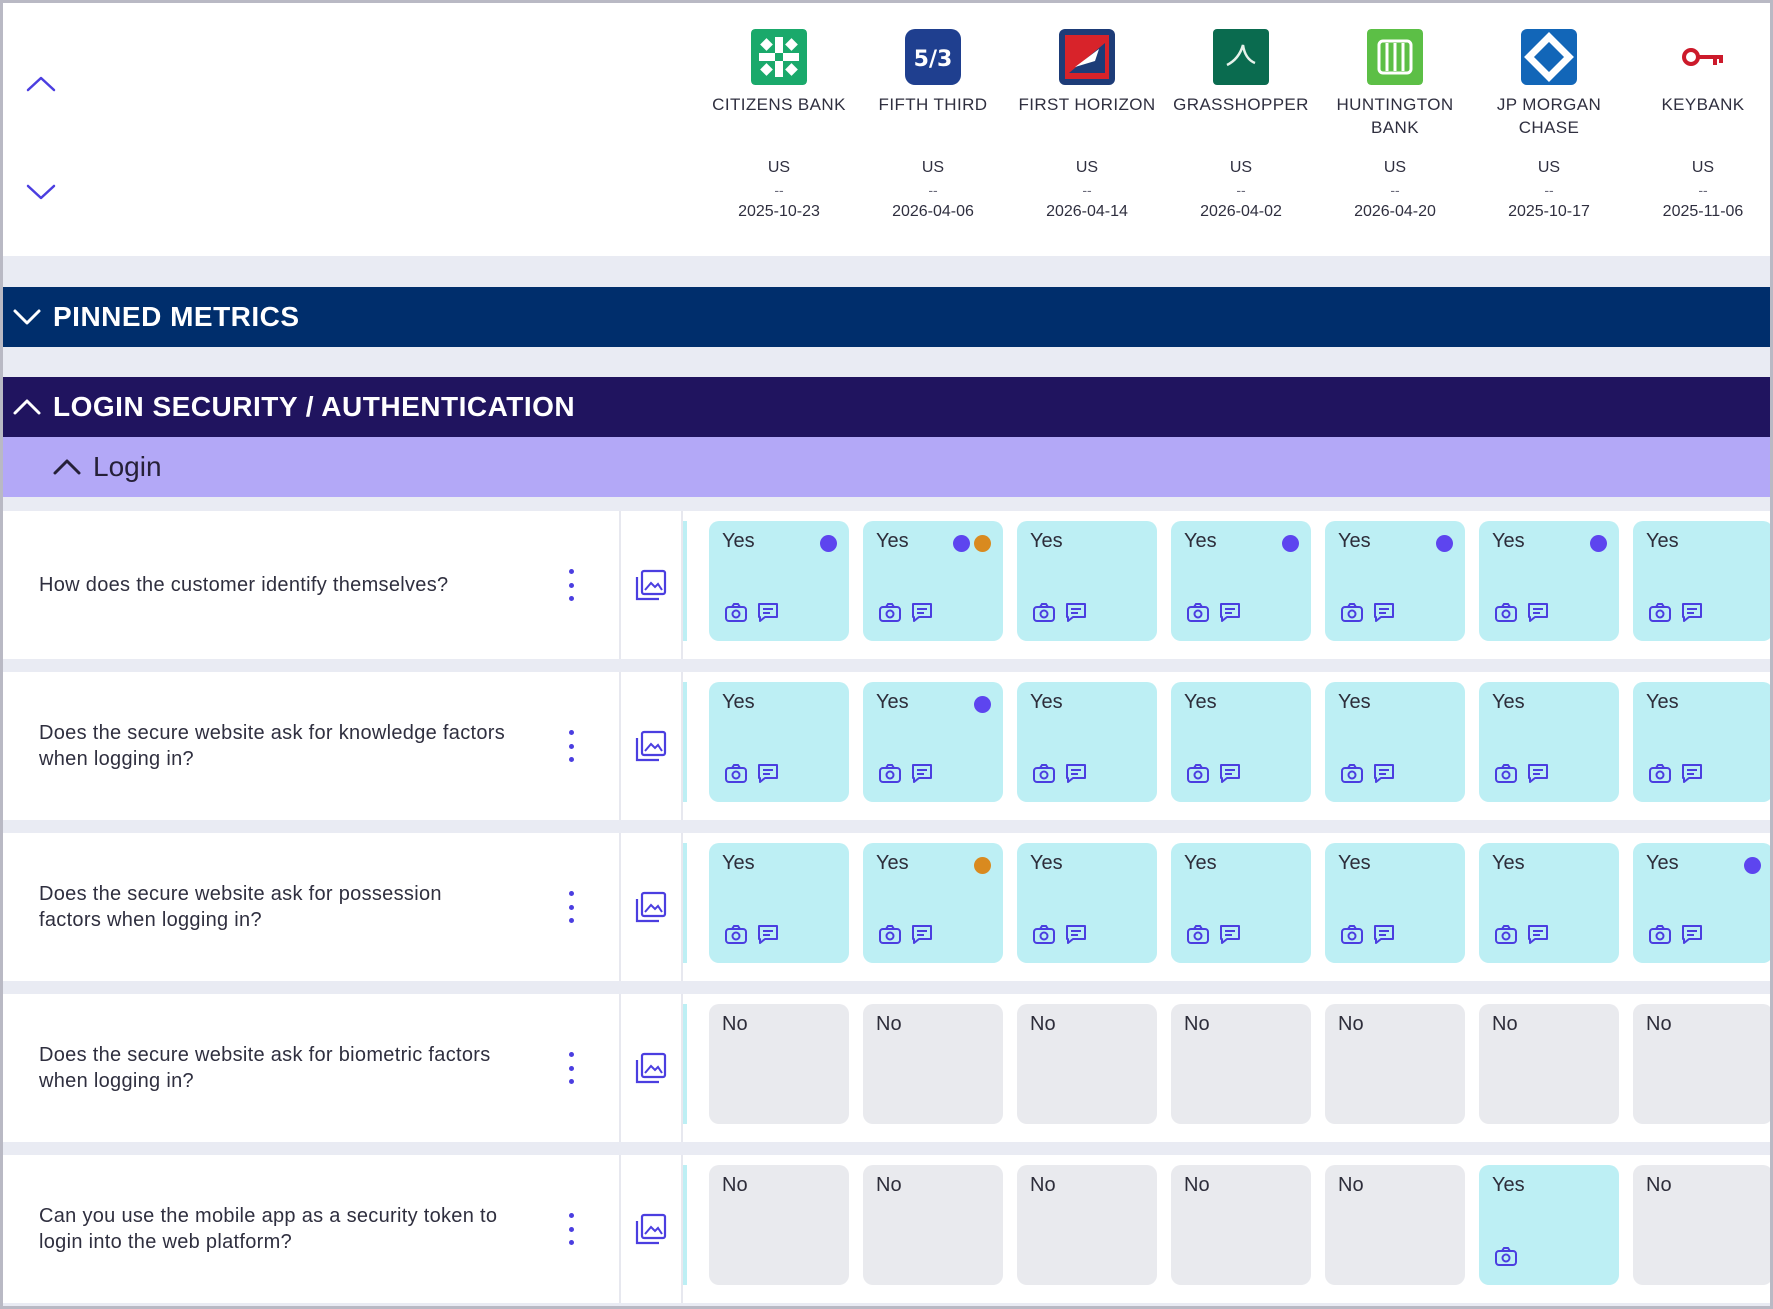 This screenshot has height=1309, width=1773. What do you see at coordinates (933, 126) in the screenshot?
I see `bank-column-fifth-third: 5/3 FIFTH THIRD US -- 2026-04-06` at bounding box center [933, 126].